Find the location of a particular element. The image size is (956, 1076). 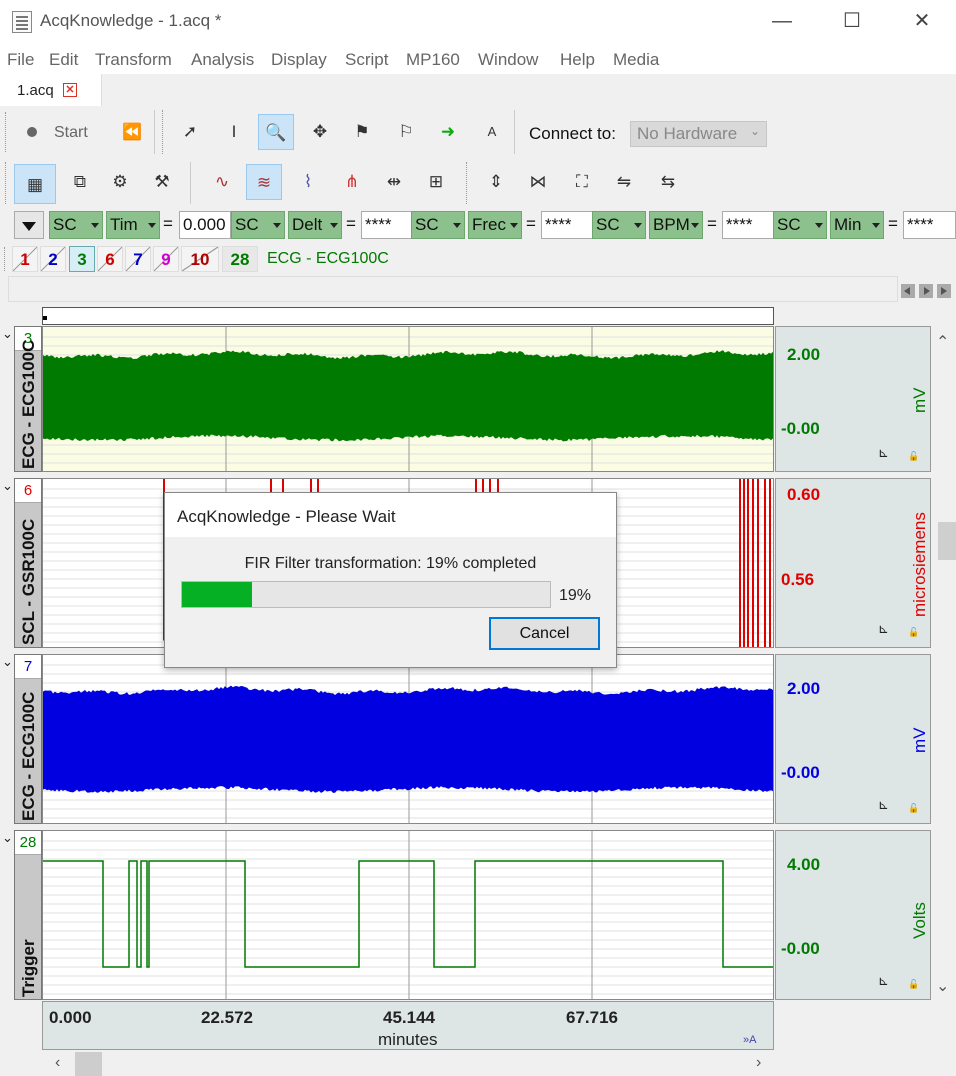

annotation-tool-icon: A is located at coordinates (492, 132).